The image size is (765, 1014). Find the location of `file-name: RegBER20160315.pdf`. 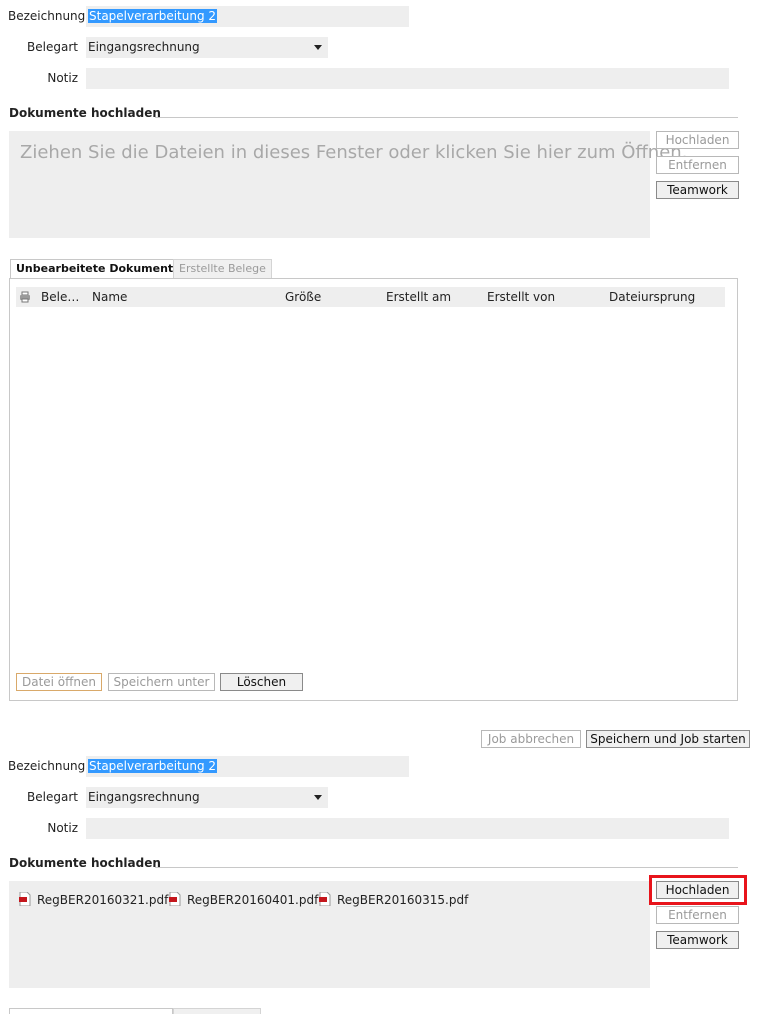

file-name: RegBER20160315.pdf is located at coordinates (403, 900).